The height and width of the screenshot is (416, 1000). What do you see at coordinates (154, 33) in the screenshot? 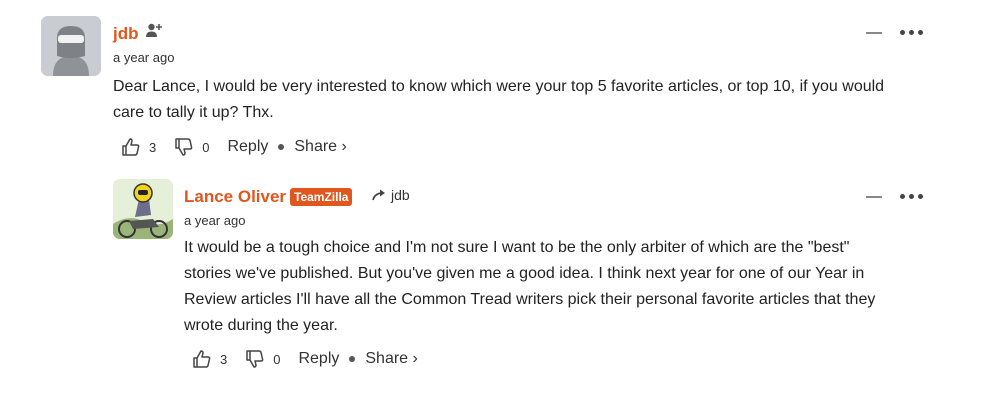
I see `person-plus-icon` at bounding box center [154, 33].